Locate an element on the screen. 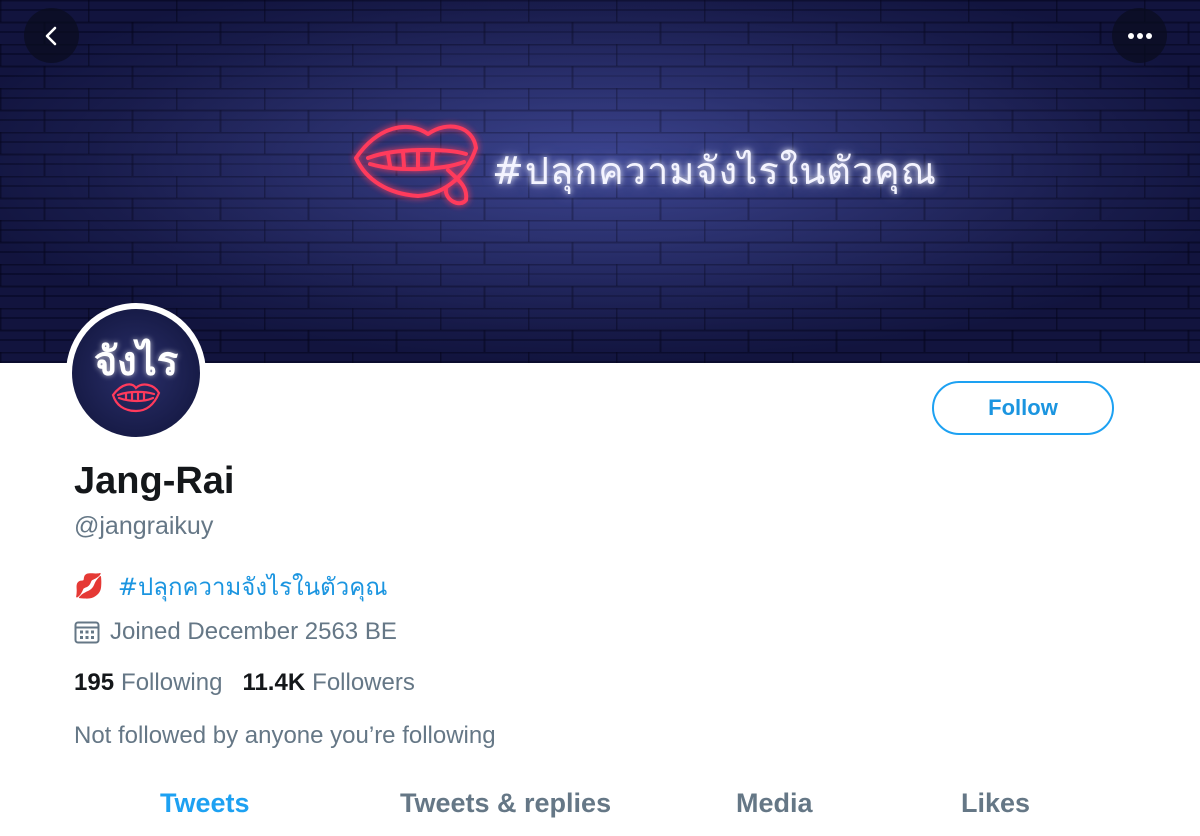 This screenshot has width=1200, height=836. follow-stats: 195 Following 11.4K Followers is located at coordinates (254, 683).